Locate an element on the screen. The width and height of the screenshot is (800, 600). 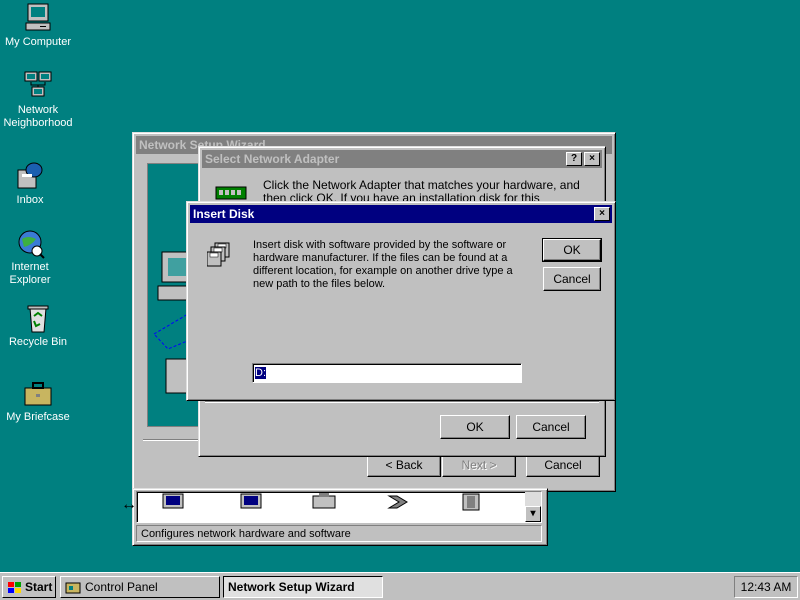
help-icon: ? is located at coordinates (574, 158).